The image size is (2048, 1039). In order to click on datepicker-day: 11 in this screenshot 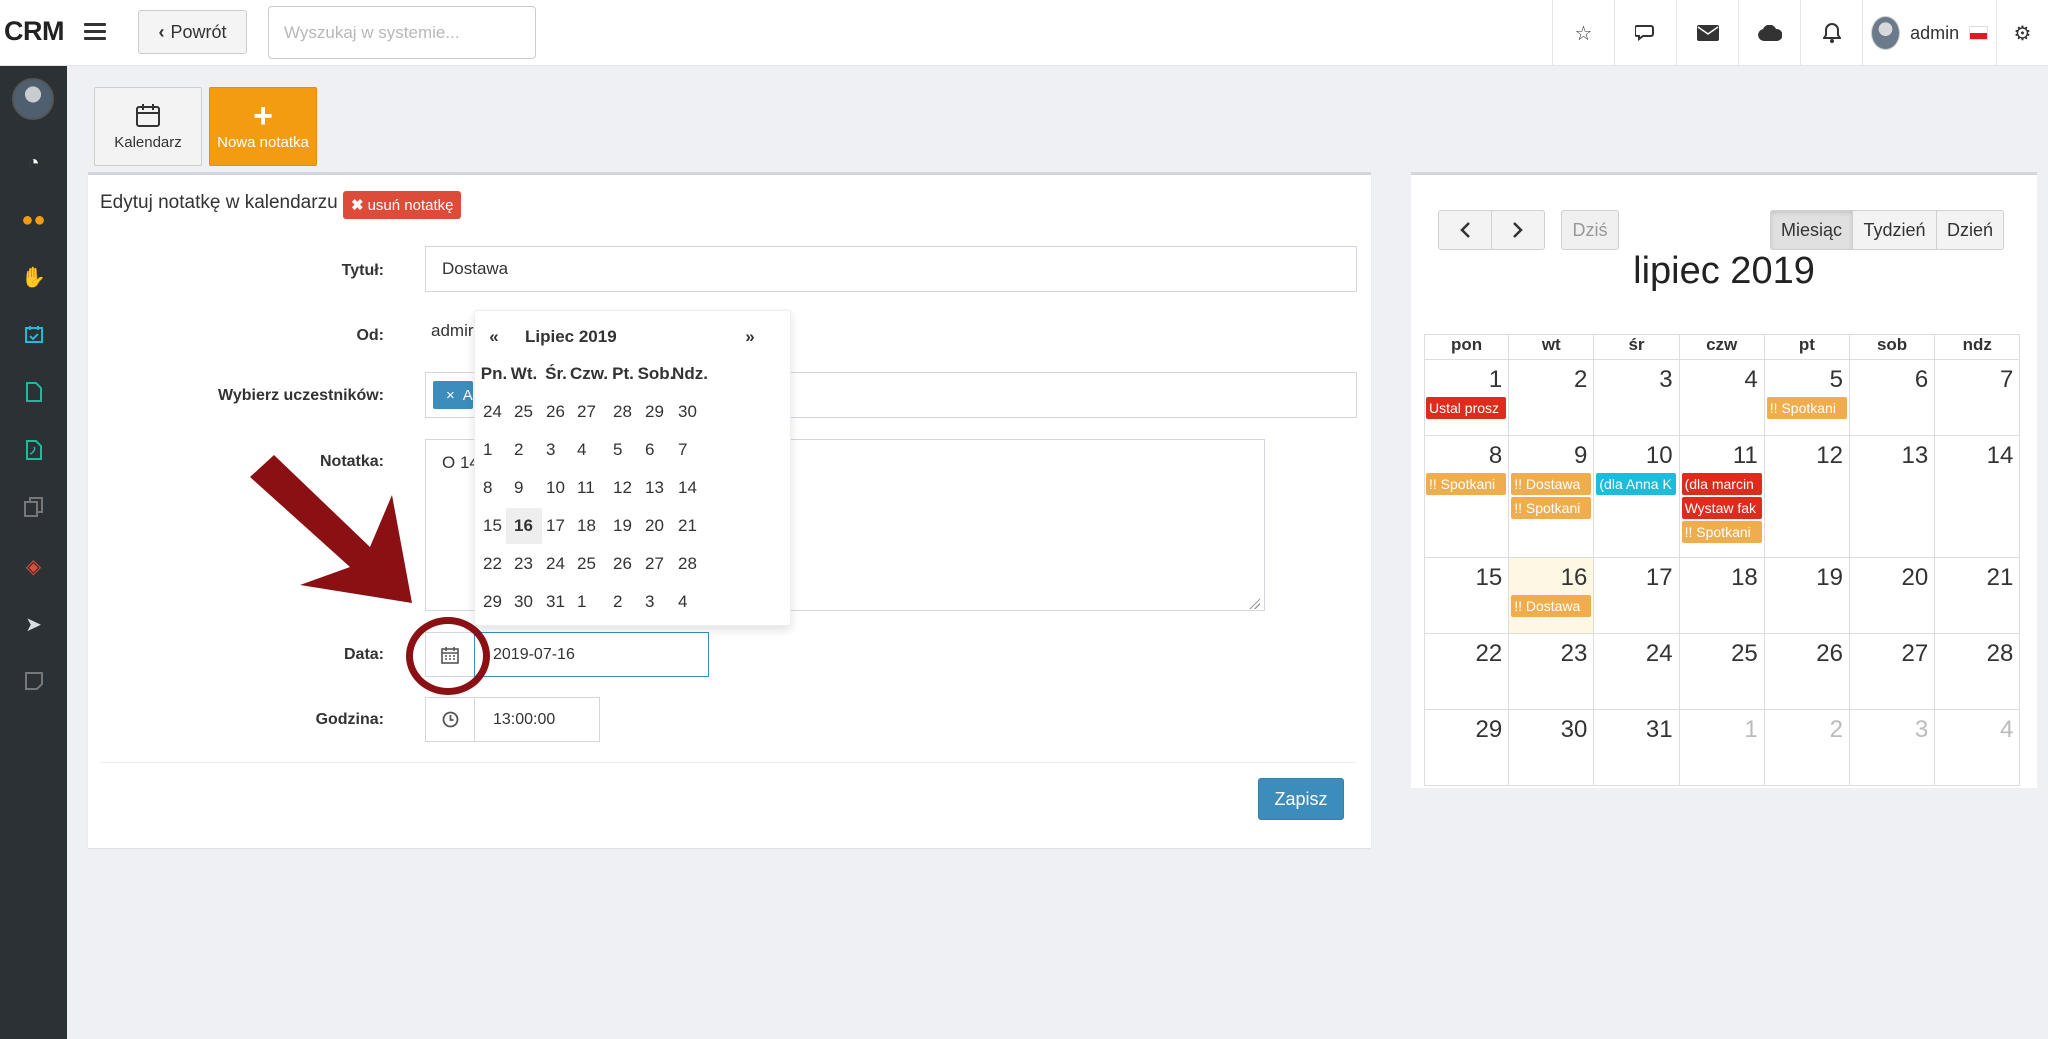, I will do `click(589, 488)`.